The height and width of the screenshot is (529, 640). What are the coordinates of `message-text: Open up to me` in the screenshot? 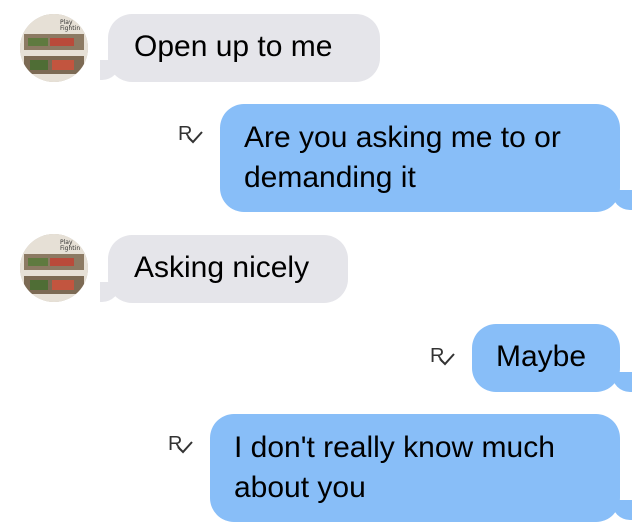 It's located at (233, 46).